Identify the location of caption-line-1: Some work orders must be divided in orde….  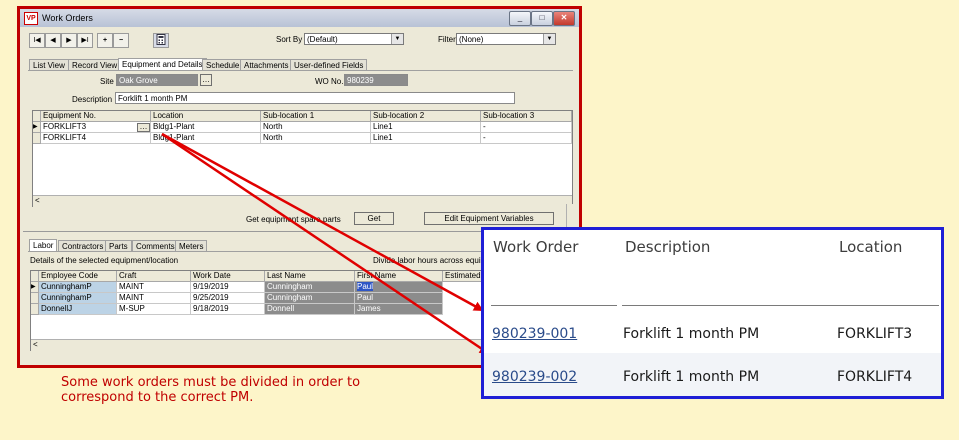
(211, 382).